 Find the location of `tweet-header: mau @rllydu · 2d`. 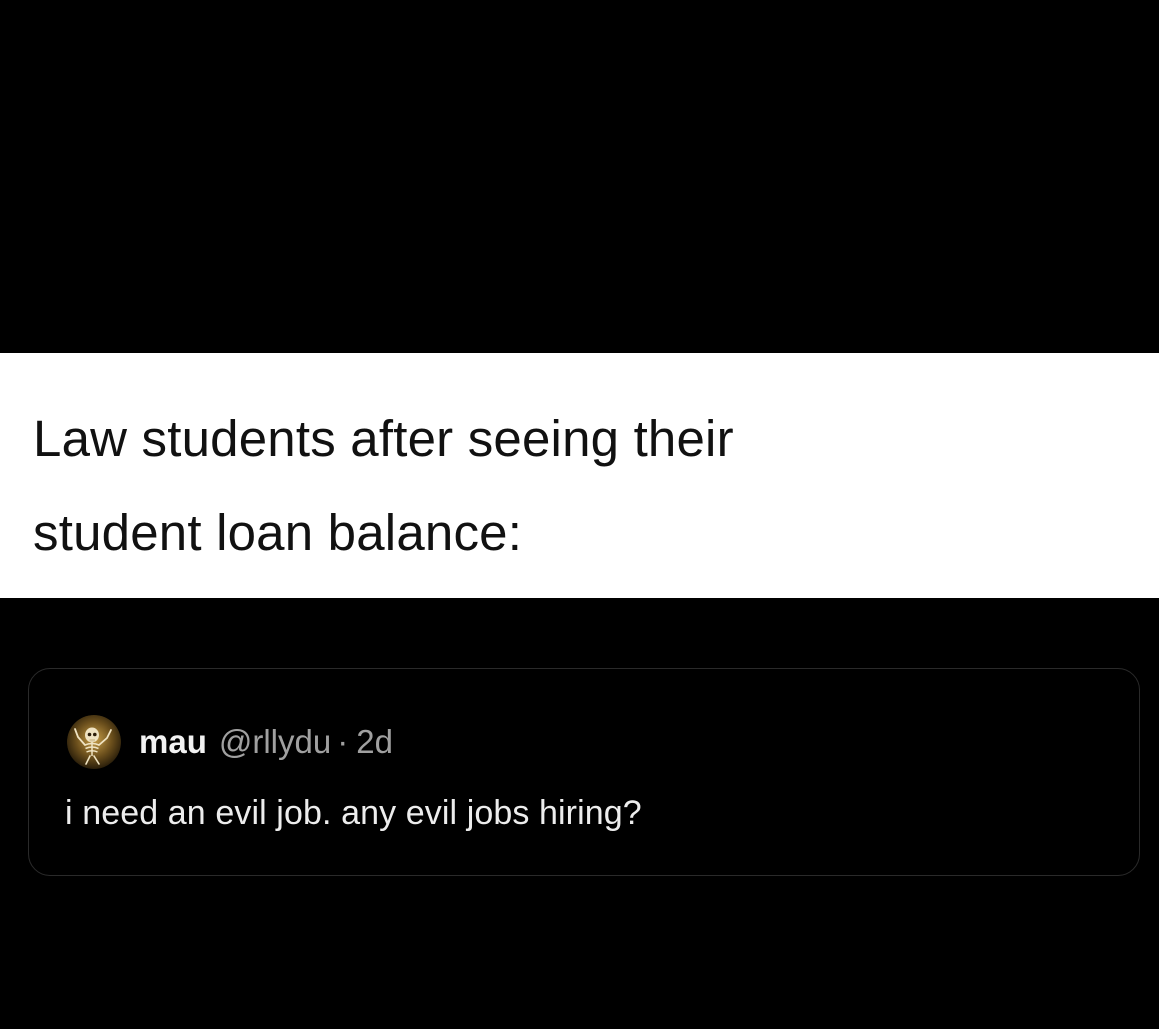

tweet-header: mau @rllydu · 2d is located at coordinates (266, 742).